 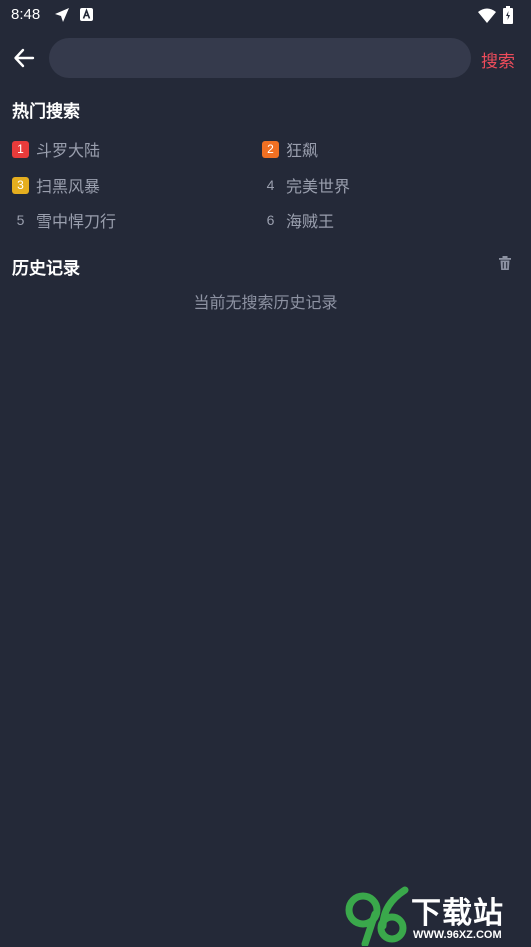 What do you see at coordinates (505, 263) in the screenshot?
I see `trash-icon` at bounding box center [505, 263].